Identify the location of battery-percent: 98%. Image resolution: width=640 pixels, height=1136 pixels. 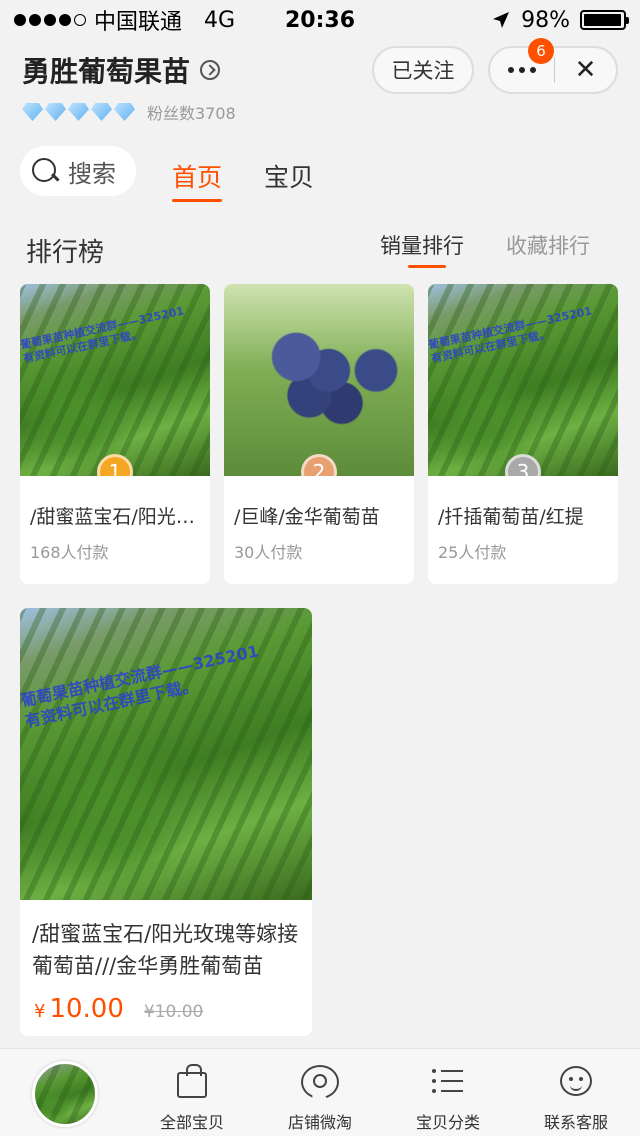
(545, 20).